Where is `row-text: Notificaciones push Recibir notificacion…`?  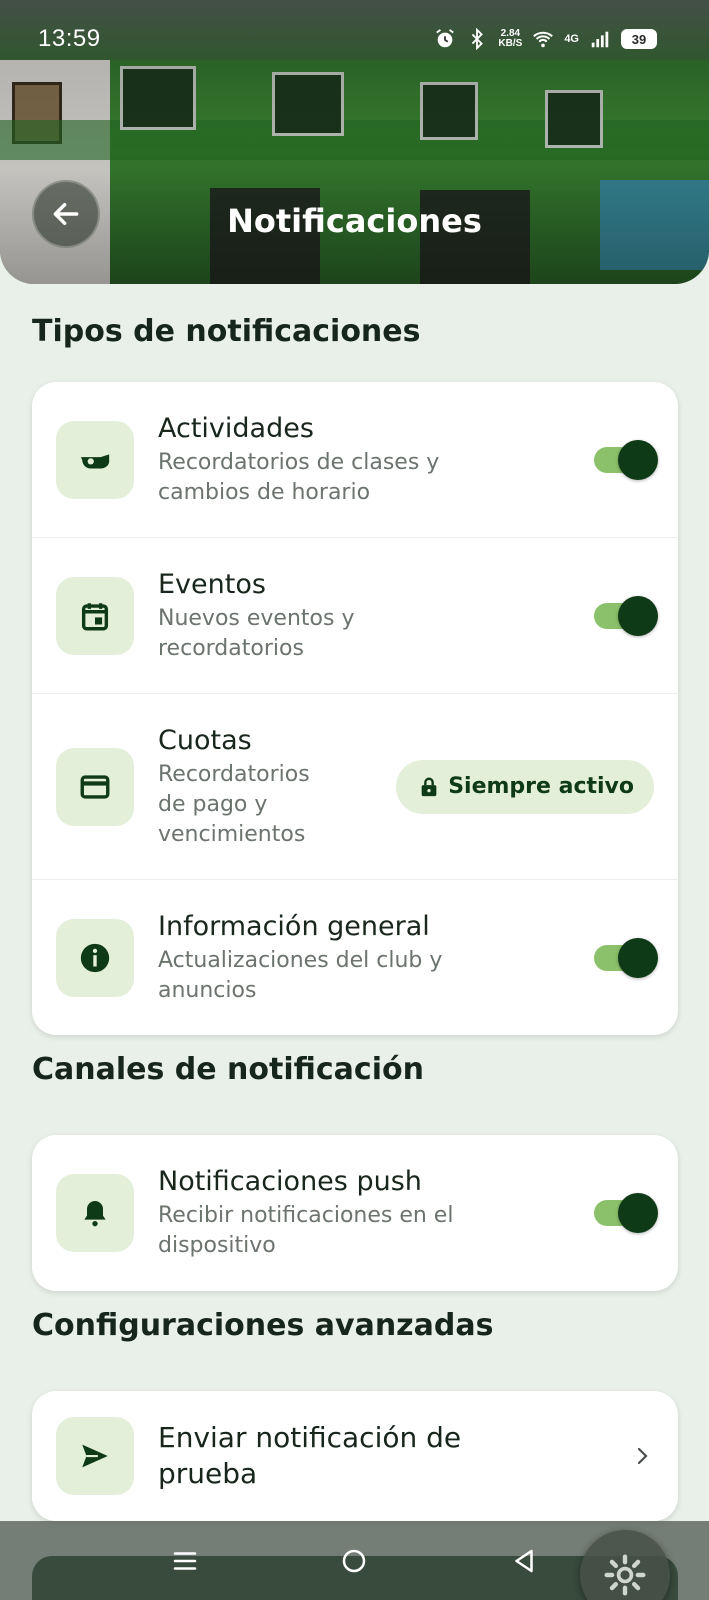 row-text: Notificaciones push Recibir notificacion… is located at coordinates (370, 1213).